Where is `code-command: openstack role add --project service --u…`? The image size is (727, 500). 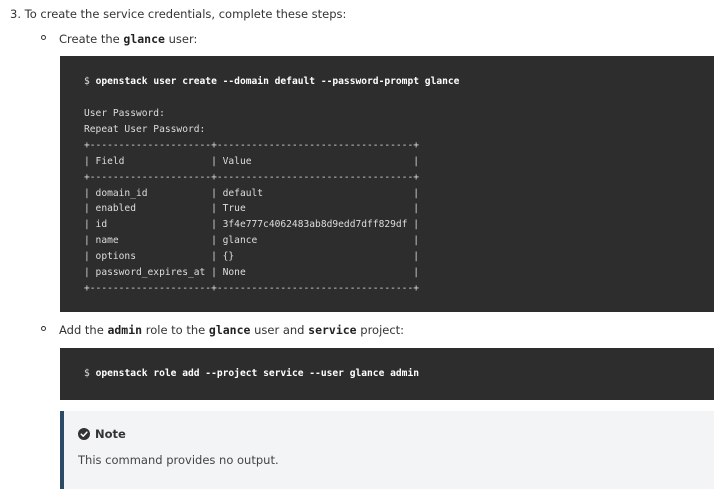 code-command: openstack role add --project service --u… is located at coordinates (257, 373).